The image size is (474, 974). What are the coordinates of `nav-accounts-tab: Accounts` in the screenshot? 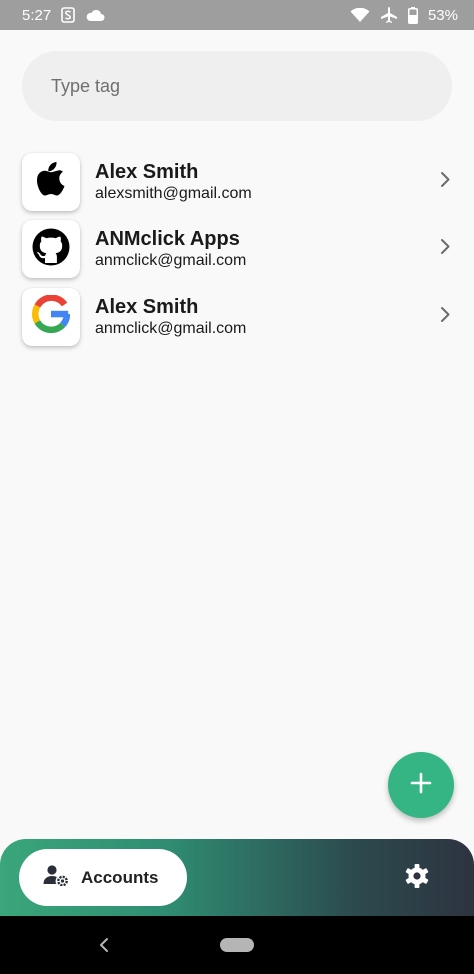 It's located at (103, 877).